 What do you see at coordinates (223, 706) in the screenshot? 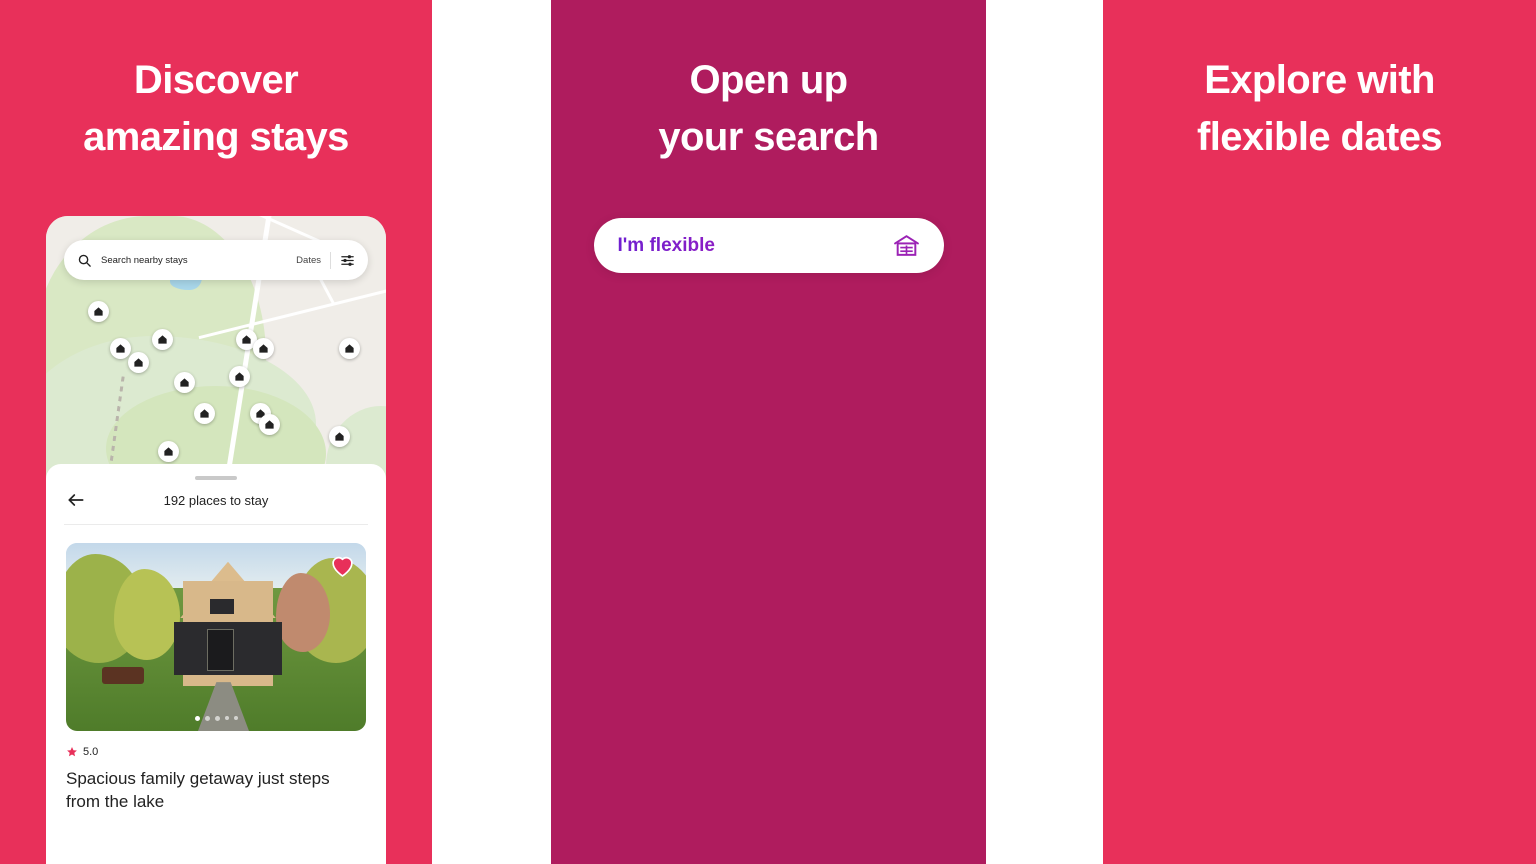
I see `cabin-path` at bounding box center [223, 706].